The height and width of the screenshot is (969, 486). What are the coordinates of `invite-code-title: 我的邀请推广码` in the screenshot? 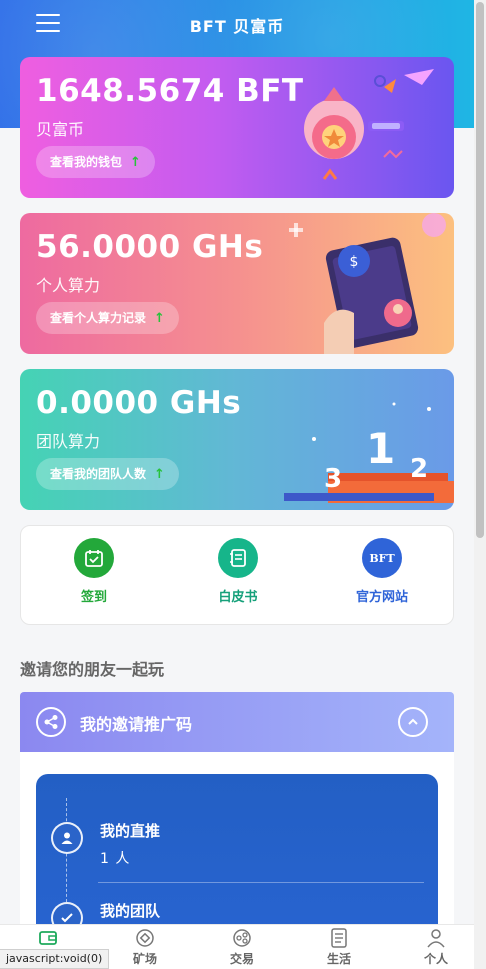 It's located at (136, 724).